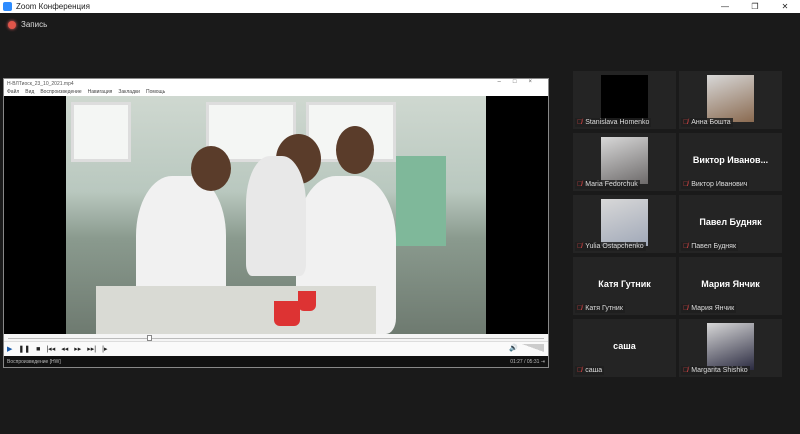 The height and width of the screenshot is (434, 800). Describe the element at coordinates (711, 122) in the screenshot. I see `participant-name: Анна Бошта` at that location.